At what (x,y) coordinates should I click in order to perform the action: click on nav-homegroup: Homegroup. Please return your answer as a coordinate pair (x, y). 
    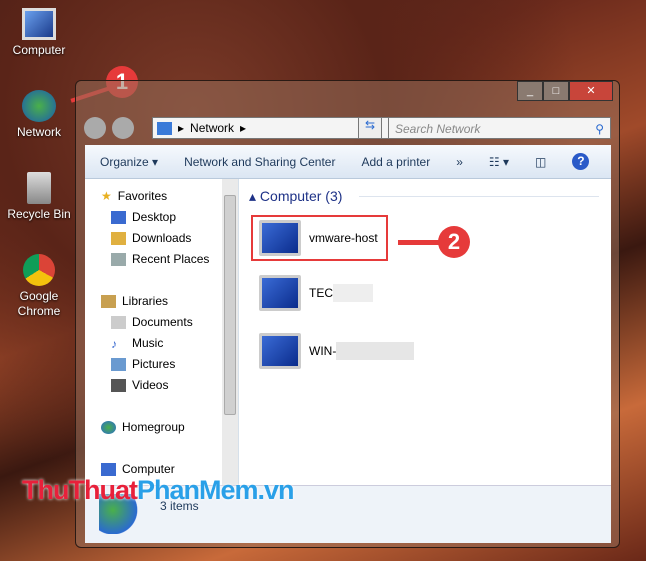
    Looking at the image, I should click on (143, 427).